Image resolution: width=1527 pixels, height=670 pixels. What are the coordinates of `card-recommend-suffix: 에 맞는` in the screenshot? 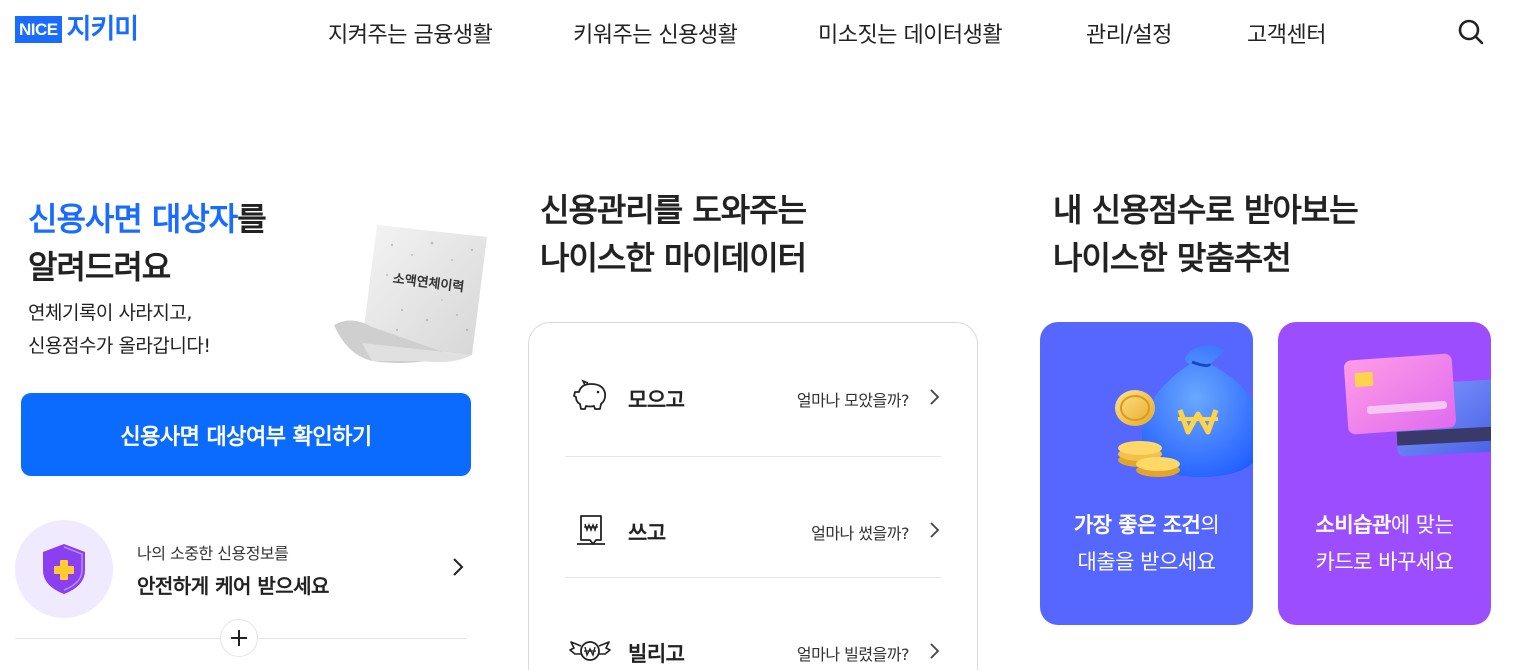 It's located at (1422, 525).